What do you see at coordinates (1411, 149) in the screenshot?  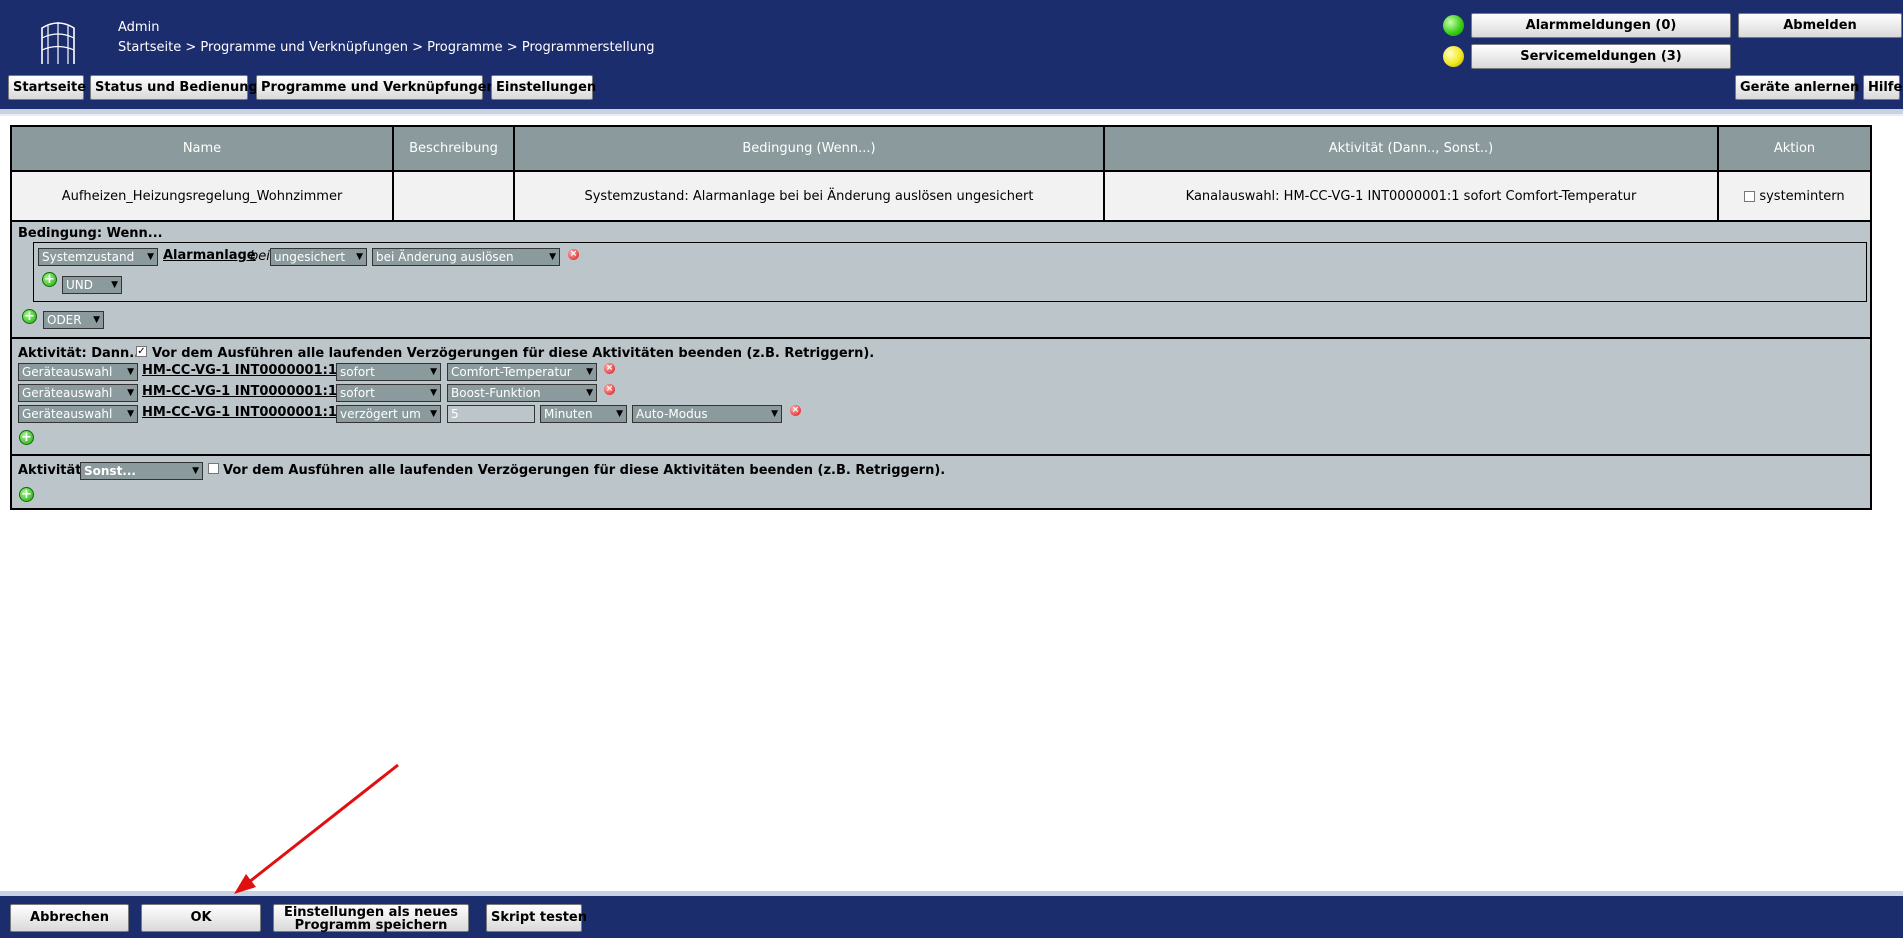 I see `column-header-activity: Aktivität (Dann.., Sonst..)` at bounding box center [1411, 149].